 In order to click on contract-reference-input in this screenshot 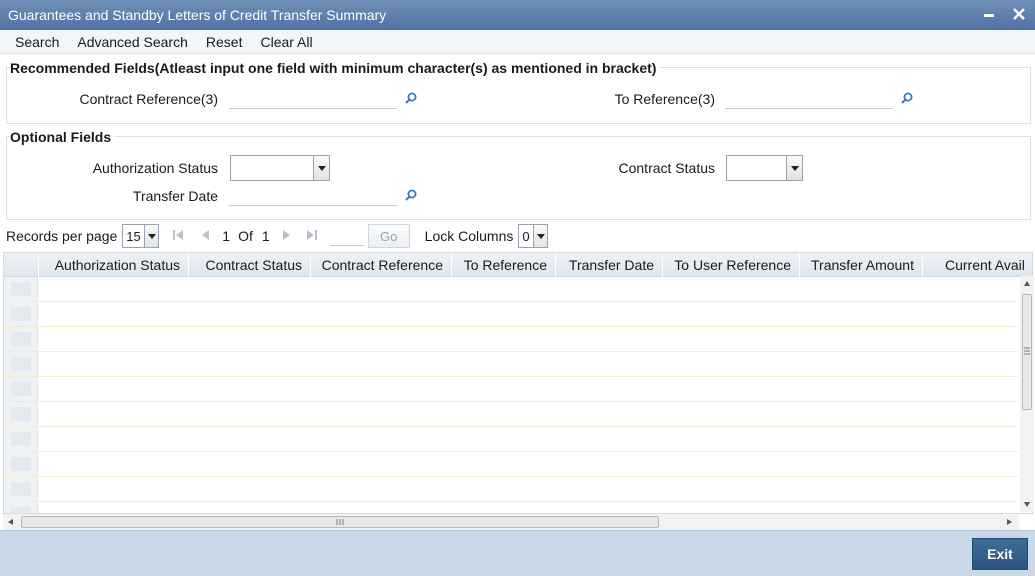, I will do `click(313, 99)`.